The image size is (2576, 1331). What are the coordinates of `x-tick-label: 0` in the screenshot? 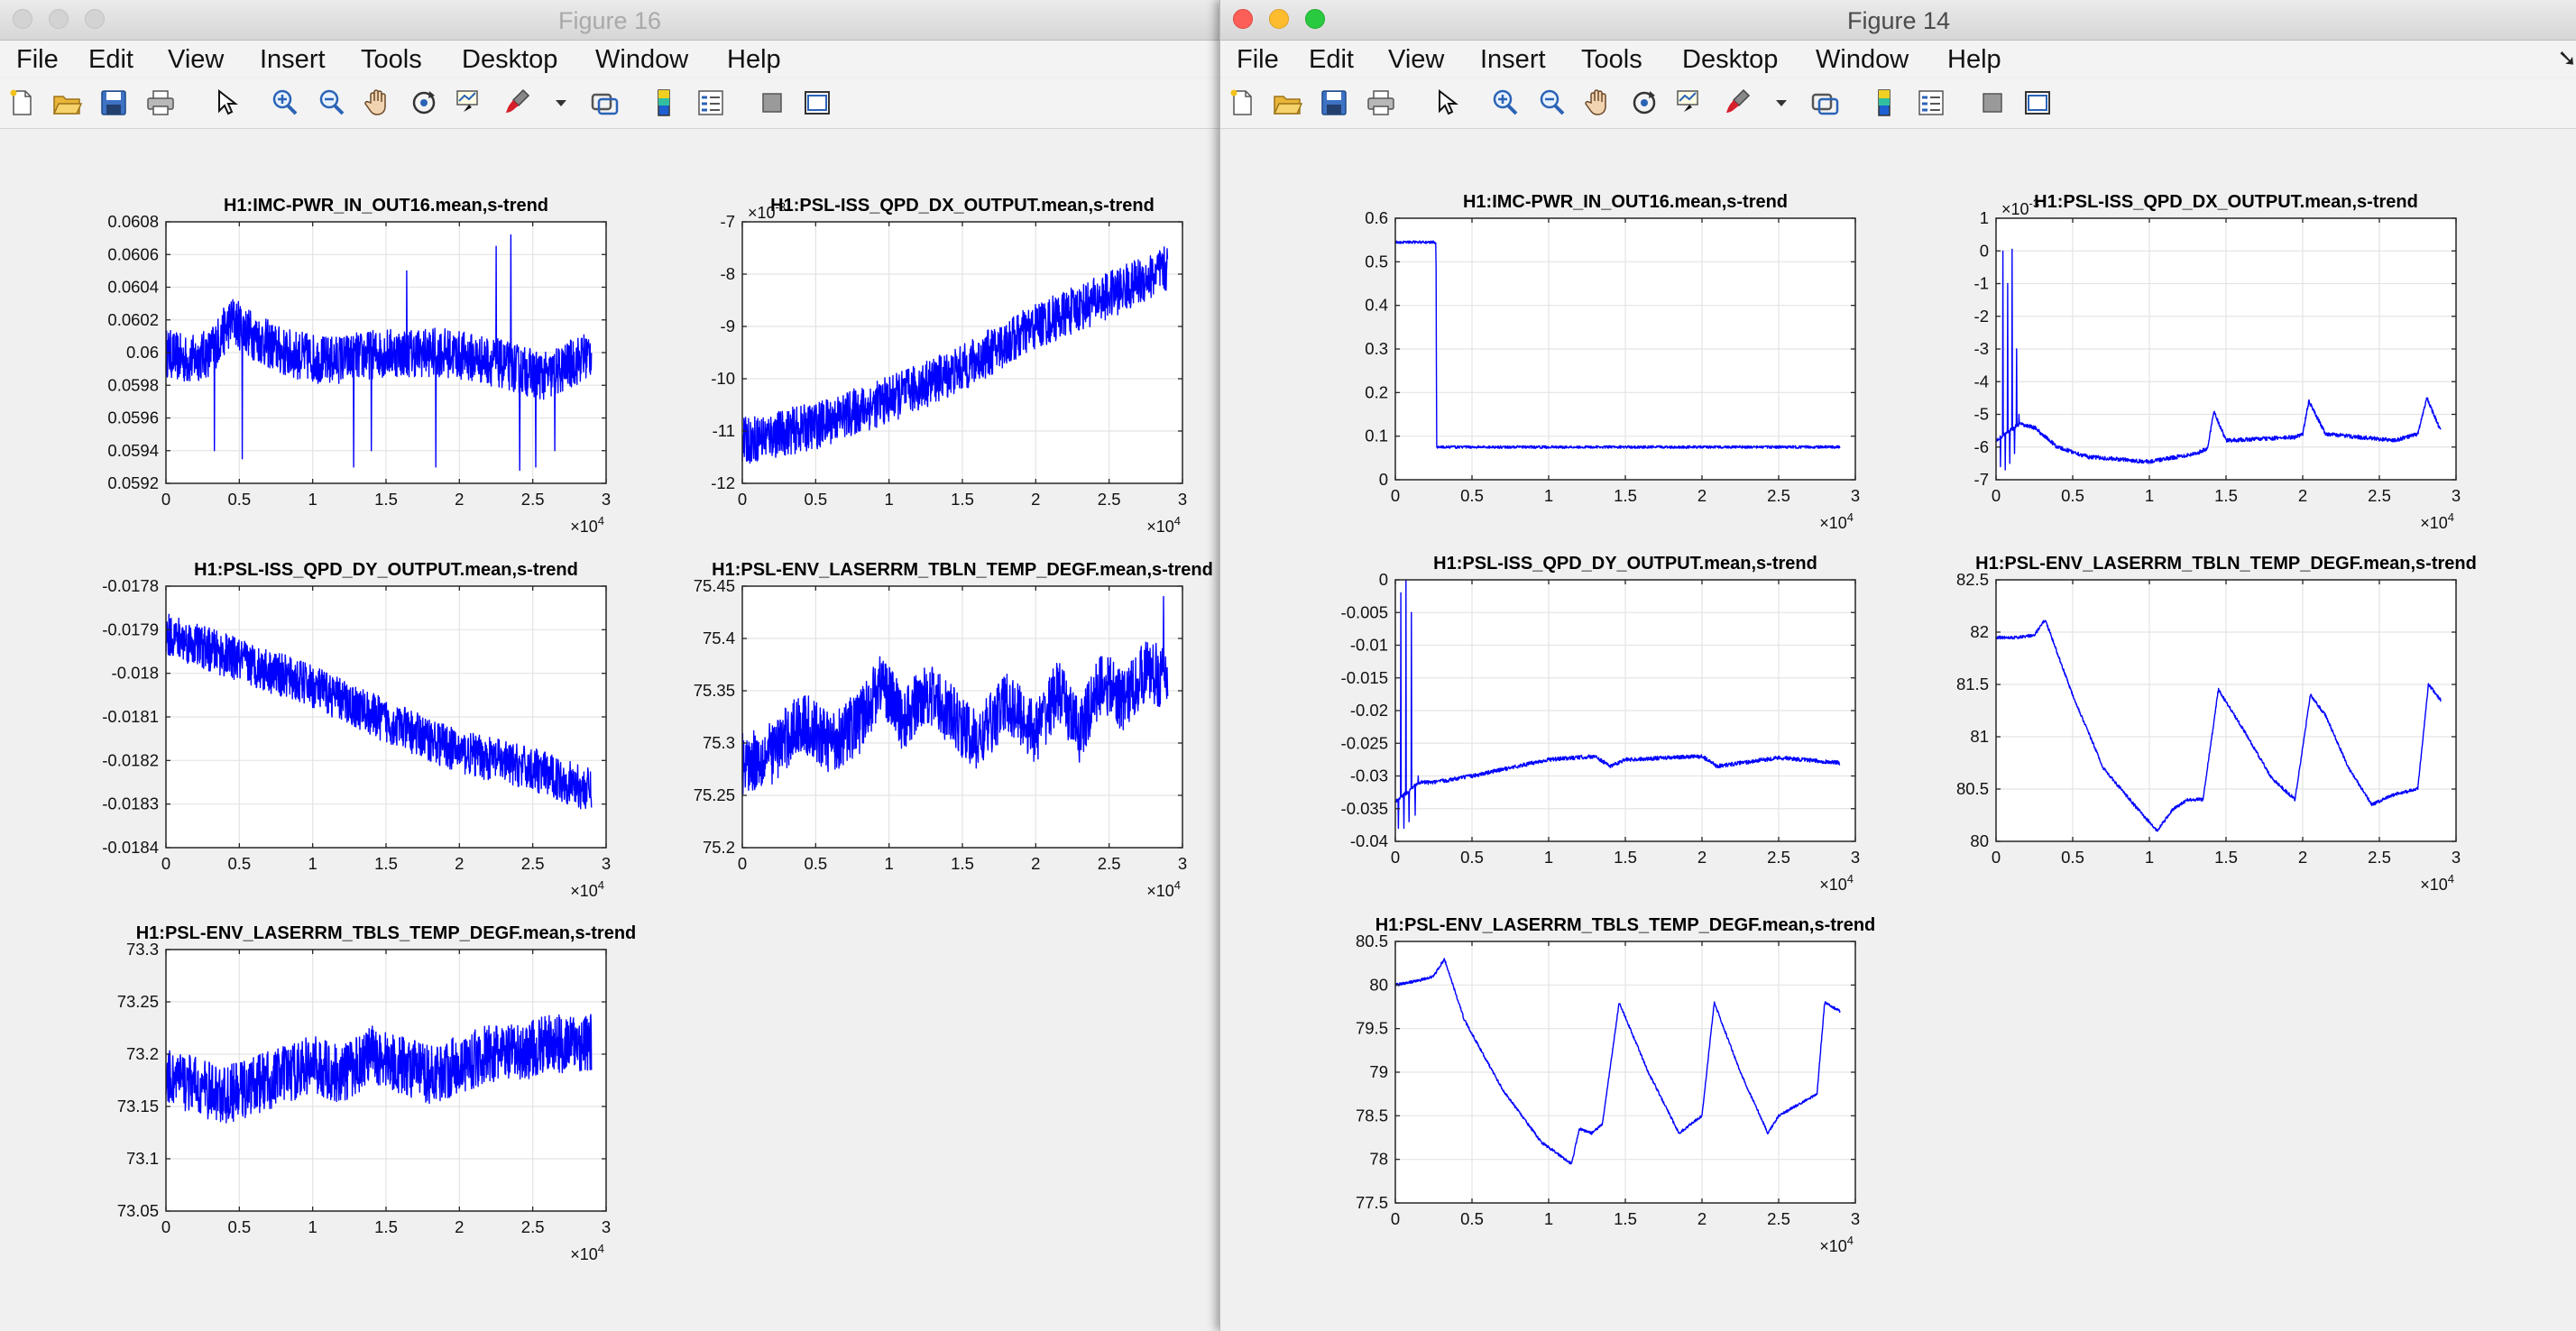 It's located at (1997, 495).